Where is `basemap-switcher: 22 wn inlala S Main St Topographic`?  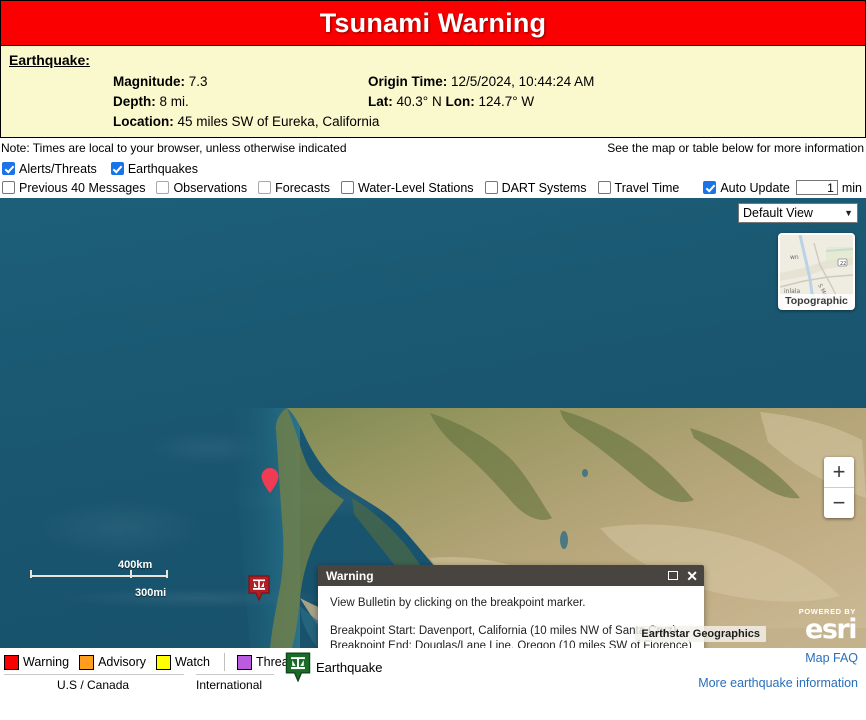 basemap-switcher: 22 wn inlala S Main St Topographic is located at coordinates (816, 271).